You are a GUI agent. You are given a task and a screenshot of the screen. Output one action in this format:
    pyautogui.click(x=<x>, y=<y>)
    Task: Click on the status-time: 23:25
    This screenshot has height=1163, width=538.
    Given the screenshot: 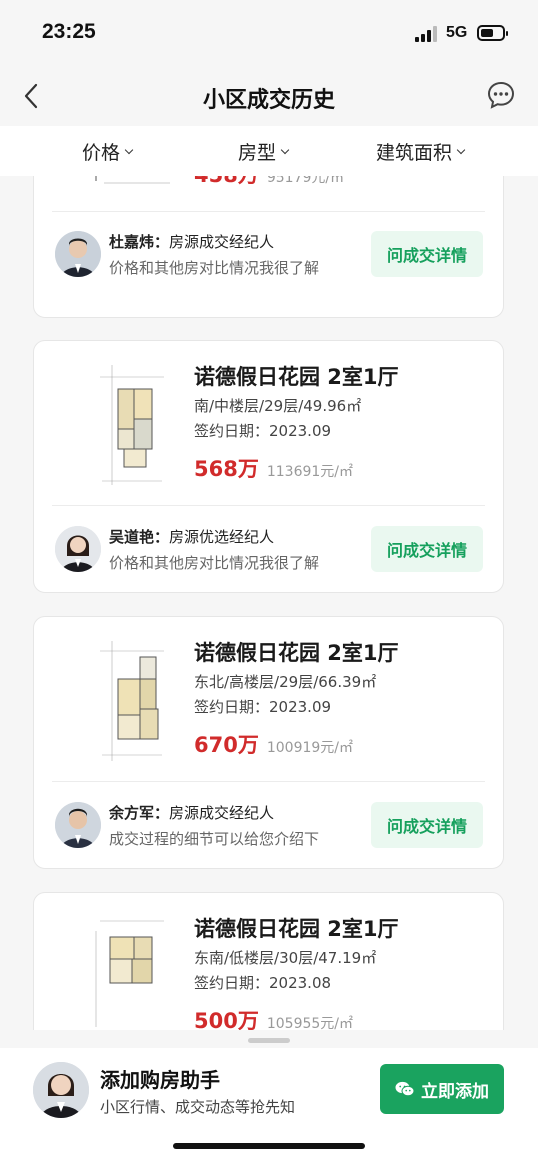 What is the action you would take?
    pyautogui.click(x=69, y=31)
    